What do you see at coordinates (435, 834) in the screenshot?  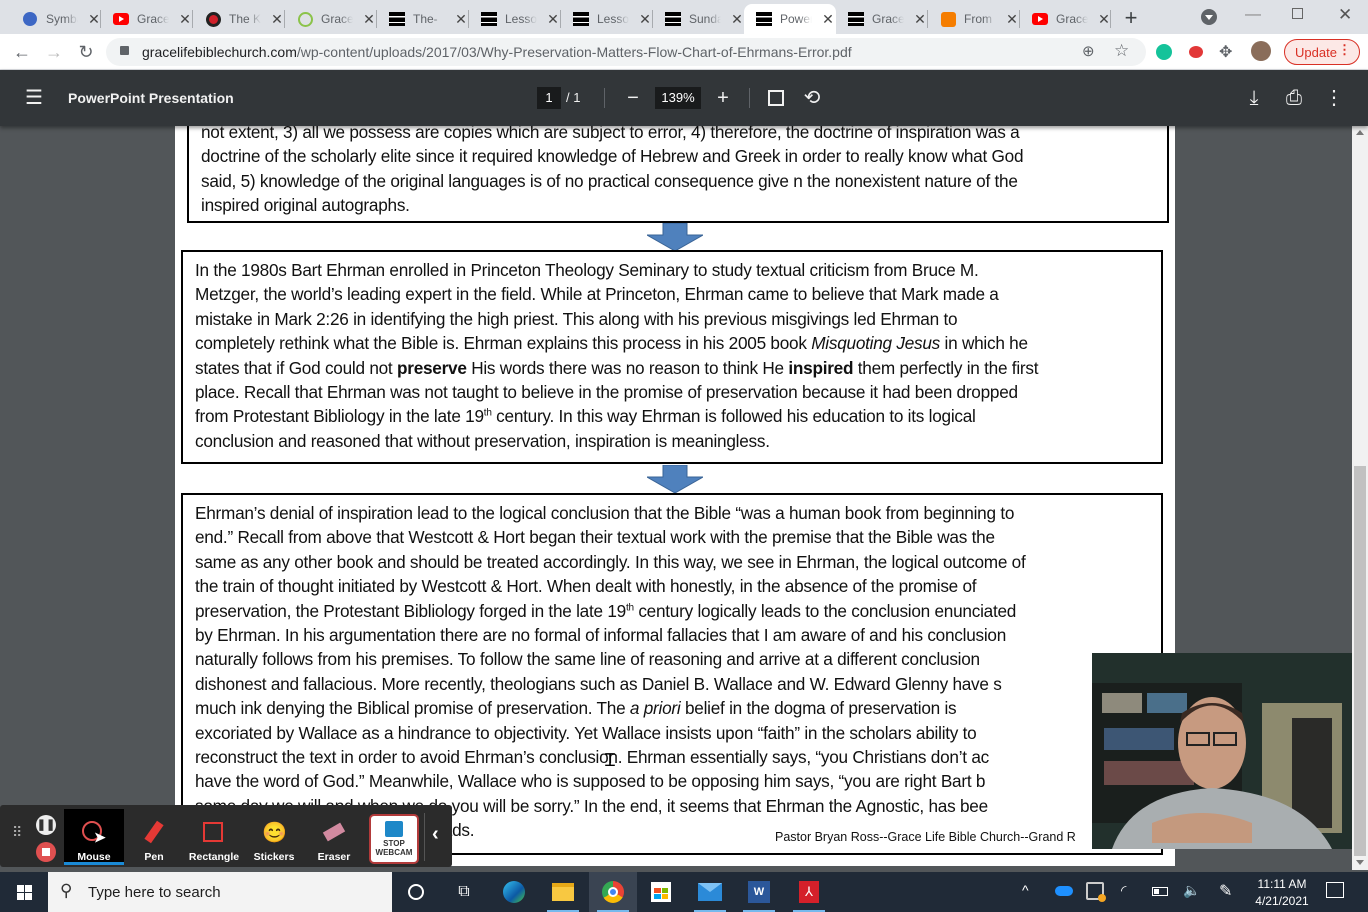 I see `collapse-chevron-icon: ‹` at bounding box center [435, 834].